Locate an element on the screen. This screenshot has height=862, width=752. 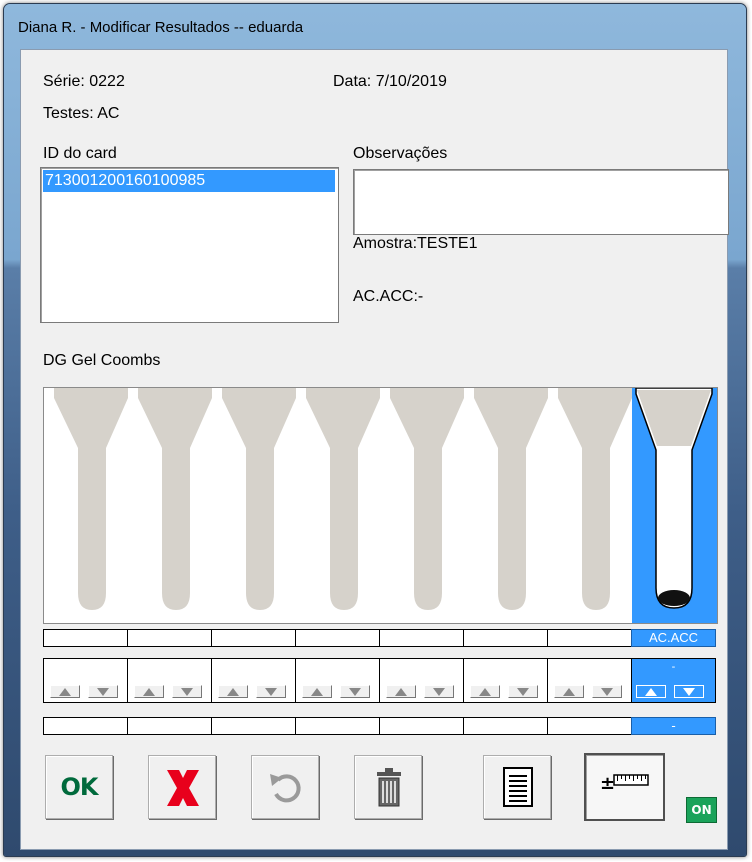
selected-grade-value: - is located at coordinates (673, 667).